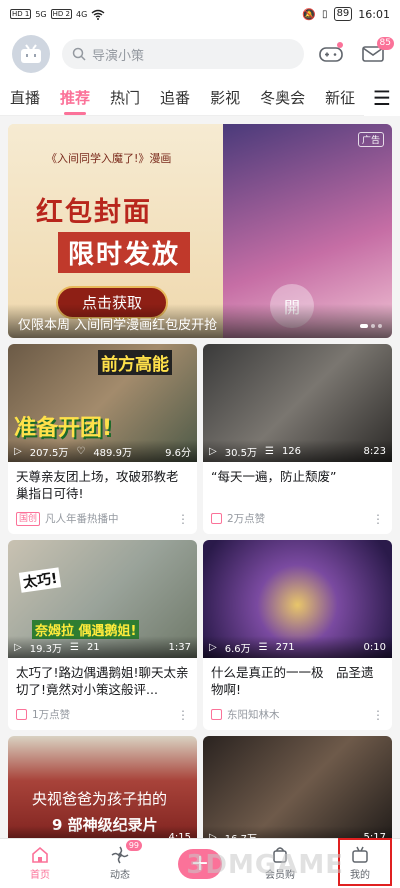  I want to click on view-count: 207.5万, so click(49, 453).